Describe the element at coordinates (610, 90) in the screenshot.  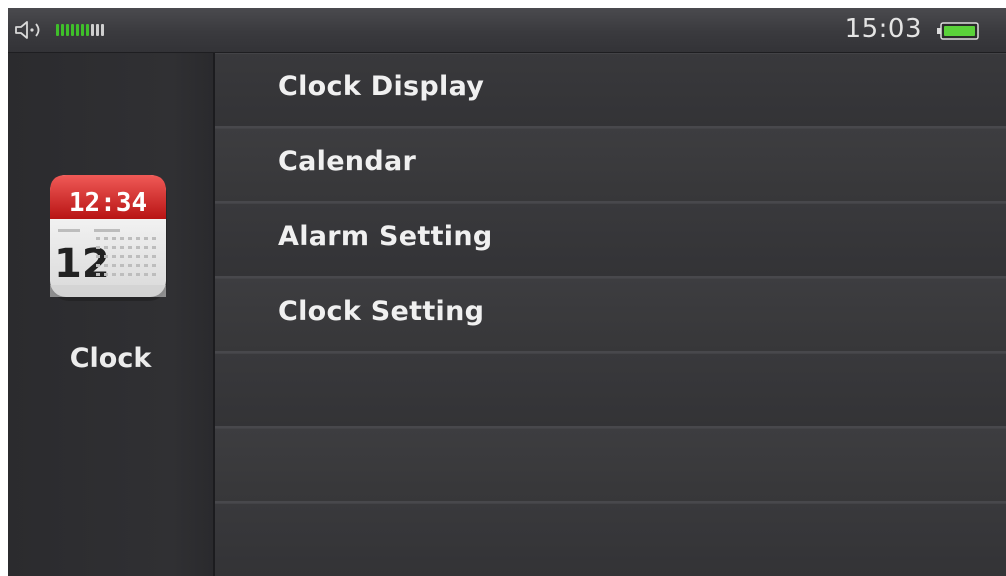
I see `menu-item-clock-display: Clock Display` at that location.